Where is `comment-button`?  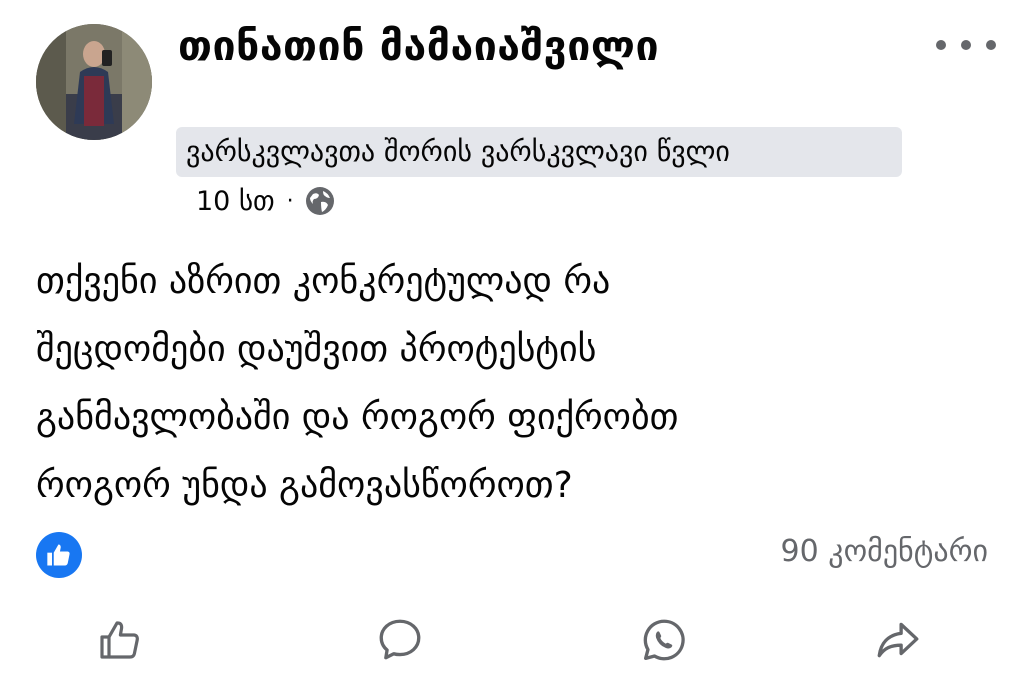 comment-button is located at coordinates (400, 640).